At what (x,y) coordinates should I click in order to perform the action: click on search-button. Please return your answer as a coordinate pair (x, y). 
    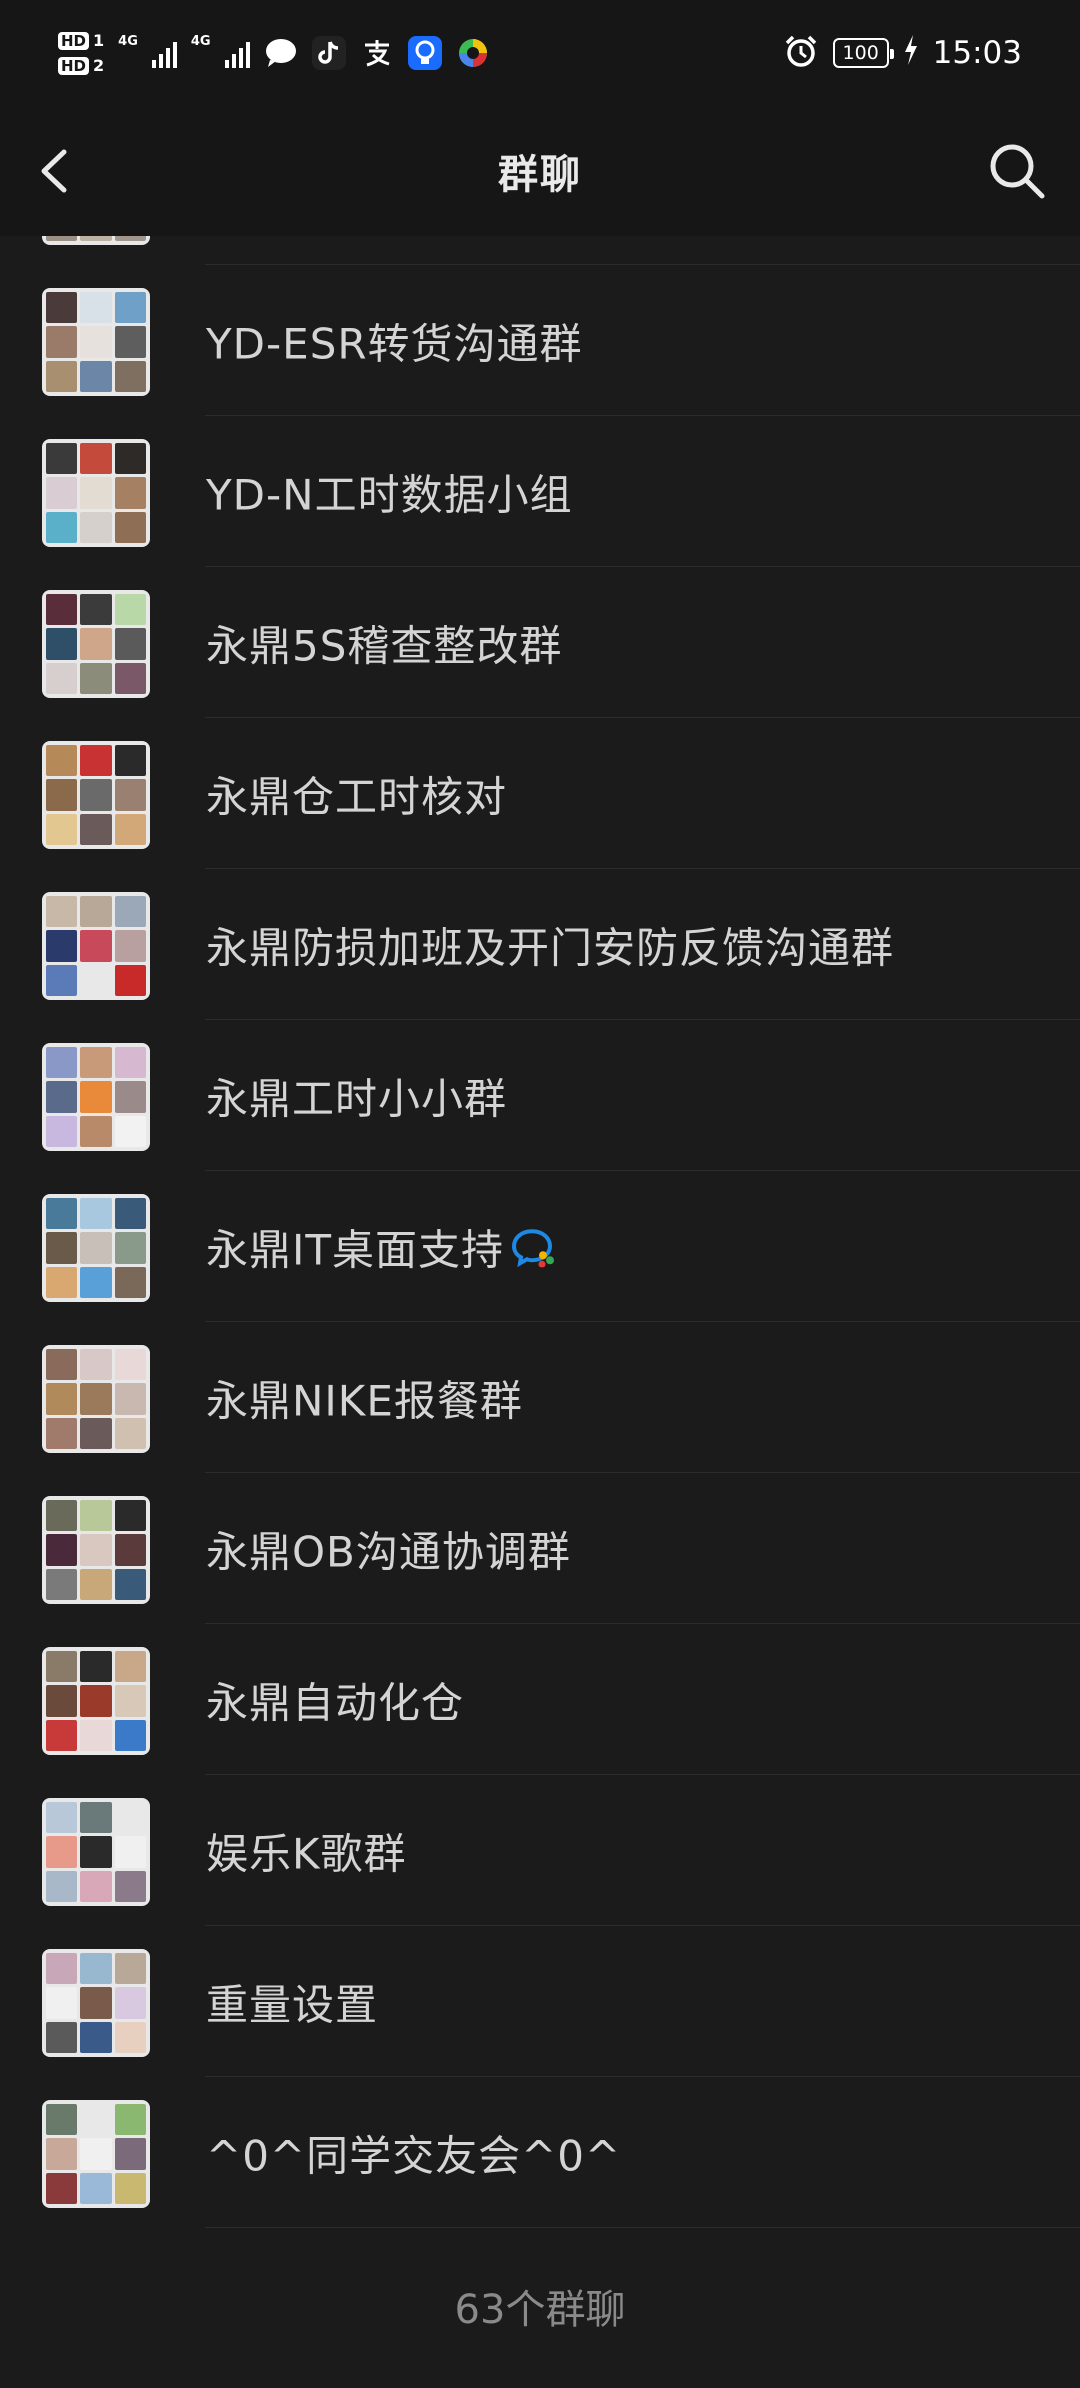
    Looking at the image, I should click on (1017, 171).